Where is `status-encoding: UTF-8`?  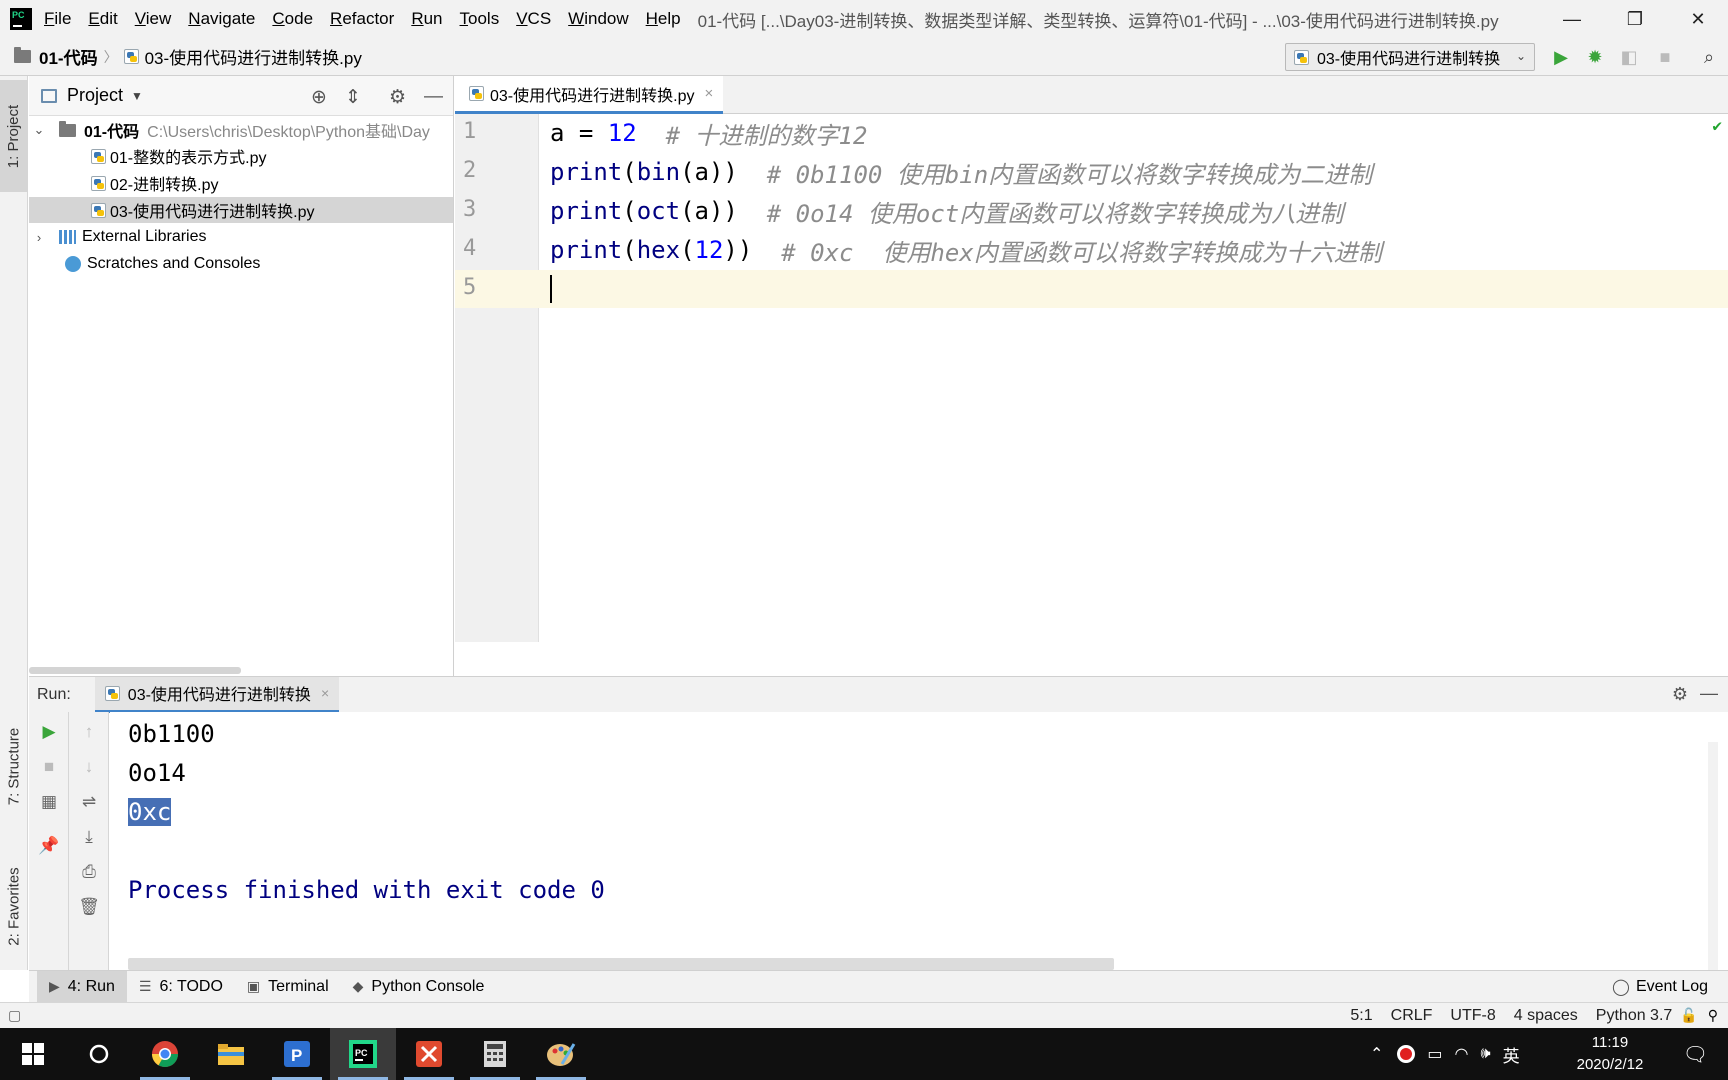 status-encoding: UTF-8 is located at coordinates (1472, 1016).